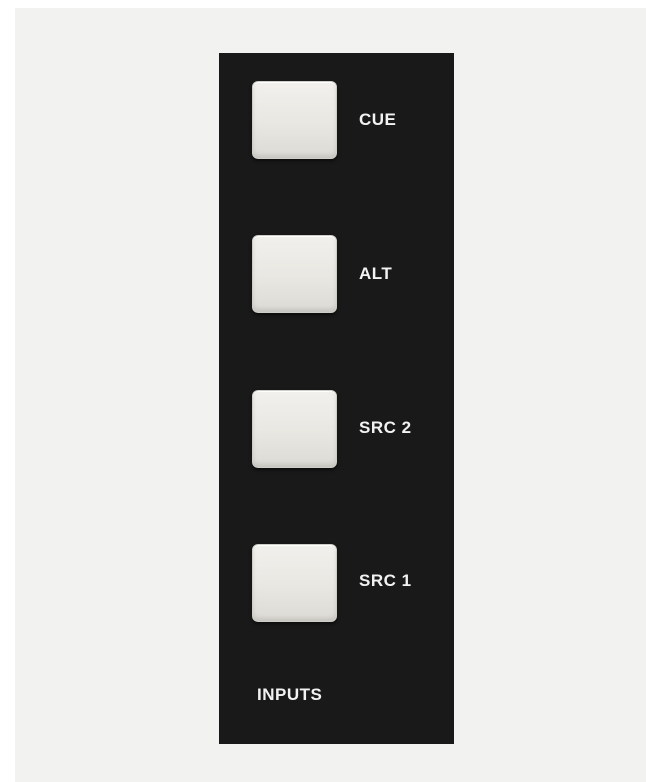 Image resolution: width=646 pixels, height=782 pixels. What do you see at coordinates (378, 119) in the screenshot?
I see `cue-label: CUE` at bounding box center [378, 119].